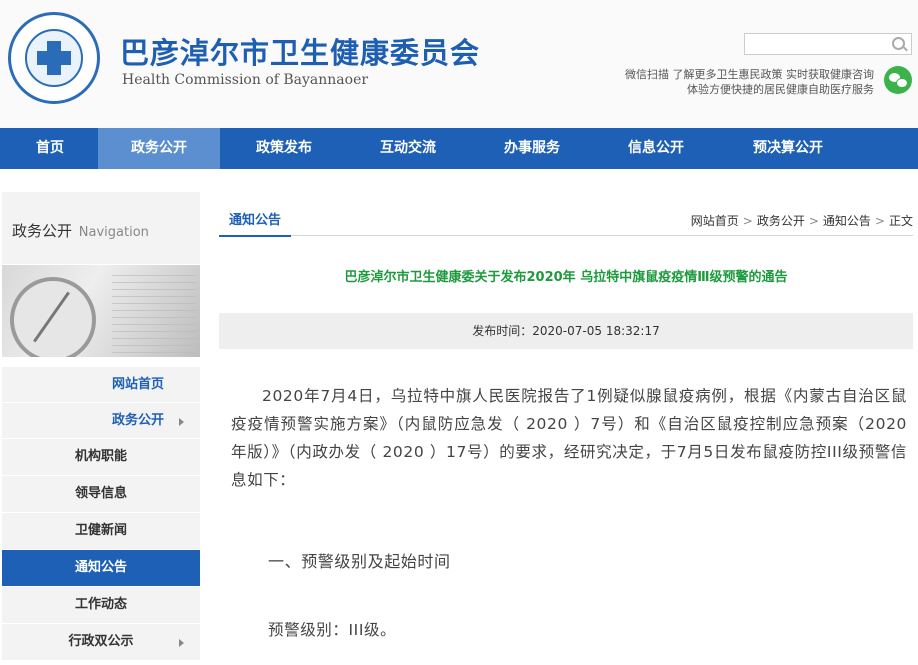  Describe the element at coordinates (408, 148) in the screenshot. I see `nav-interaction: 互动交流` at that location.